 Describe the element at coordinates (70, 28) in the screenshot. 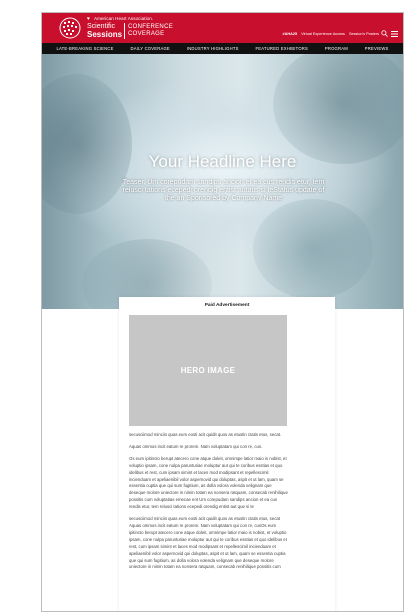

I see `aha-logo-icon` at that location.